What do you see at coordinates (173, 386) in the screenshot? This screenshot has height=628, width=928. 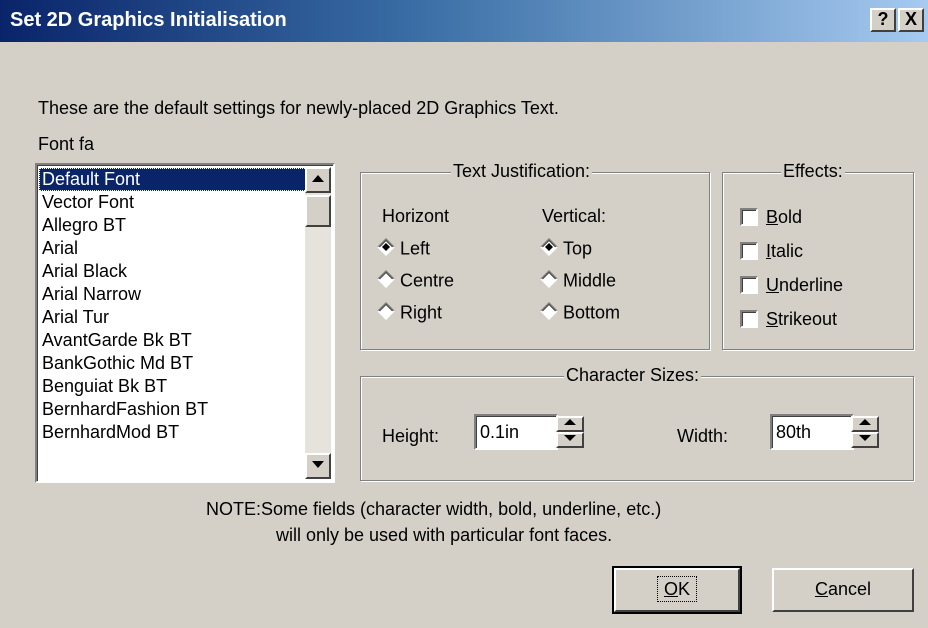 I see `font-list-item: Benguiat Bk BT` at bounding box center [173, 386].